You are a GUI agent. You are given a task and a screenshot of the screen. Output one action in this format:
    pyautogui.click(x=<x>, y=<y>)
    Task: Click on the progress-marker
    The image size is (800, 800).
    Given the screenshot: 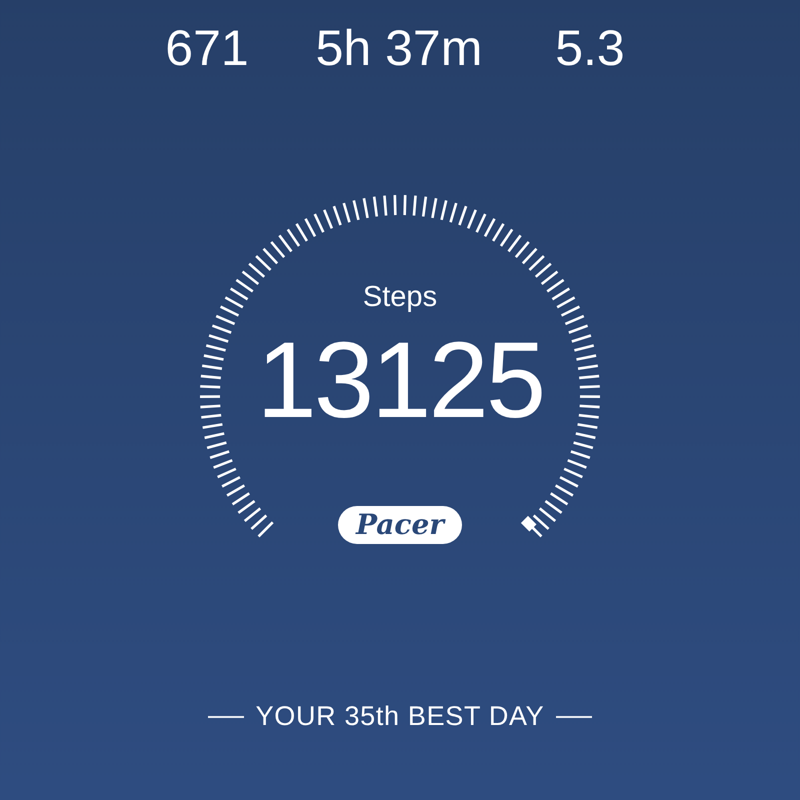 What is the action you would take?
    pyautogui.click(x=528, y=524)
    